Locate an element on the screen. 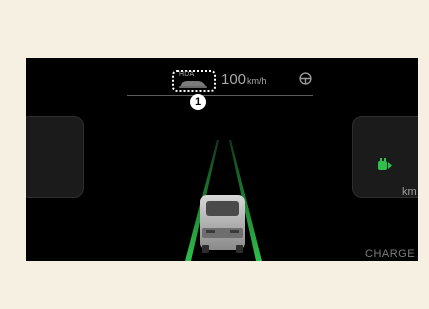 The height and width of the screenshot is (309, 429). callout-marker: 1 is located at coordinates (198, 102).